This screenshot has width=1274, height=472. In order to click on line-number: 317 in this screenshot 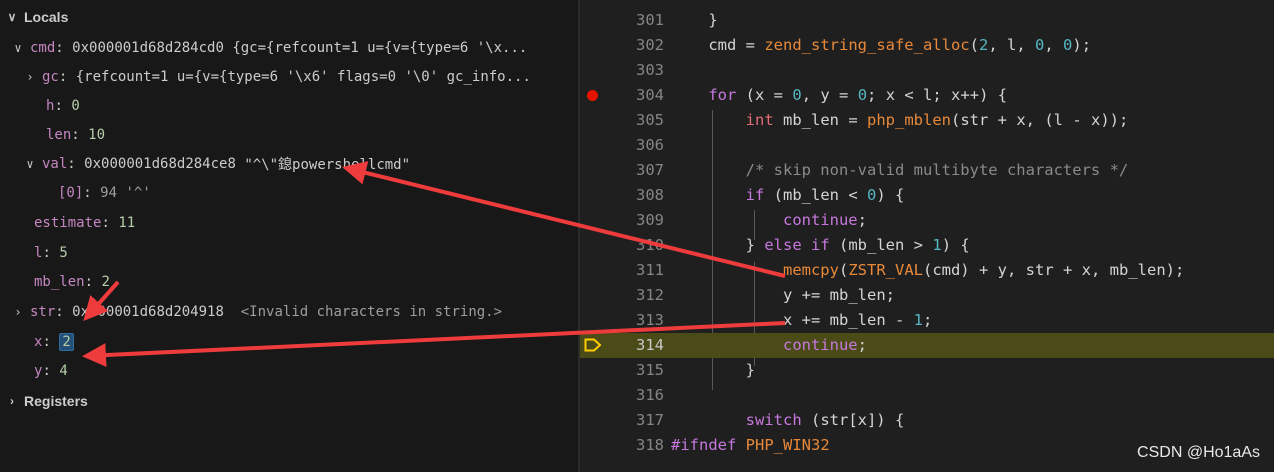, I will do `click(650, 420)`.